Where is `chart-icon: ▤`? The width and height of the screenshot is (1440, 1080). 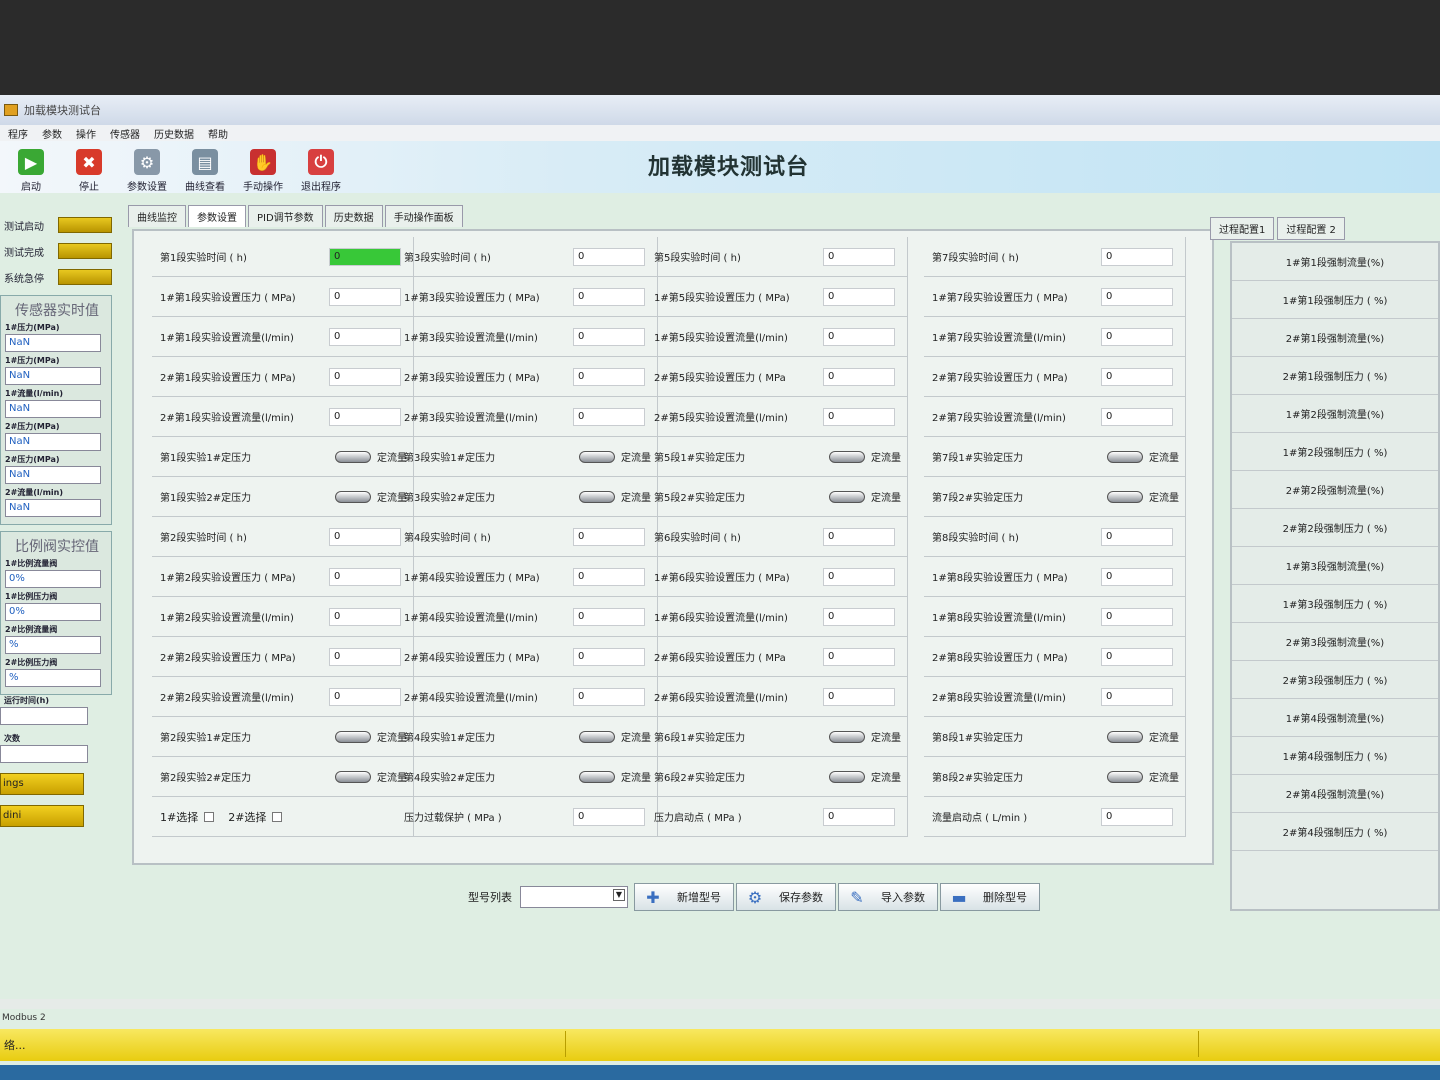
chart-icon: ▤ is located at coordinates (205, 162).